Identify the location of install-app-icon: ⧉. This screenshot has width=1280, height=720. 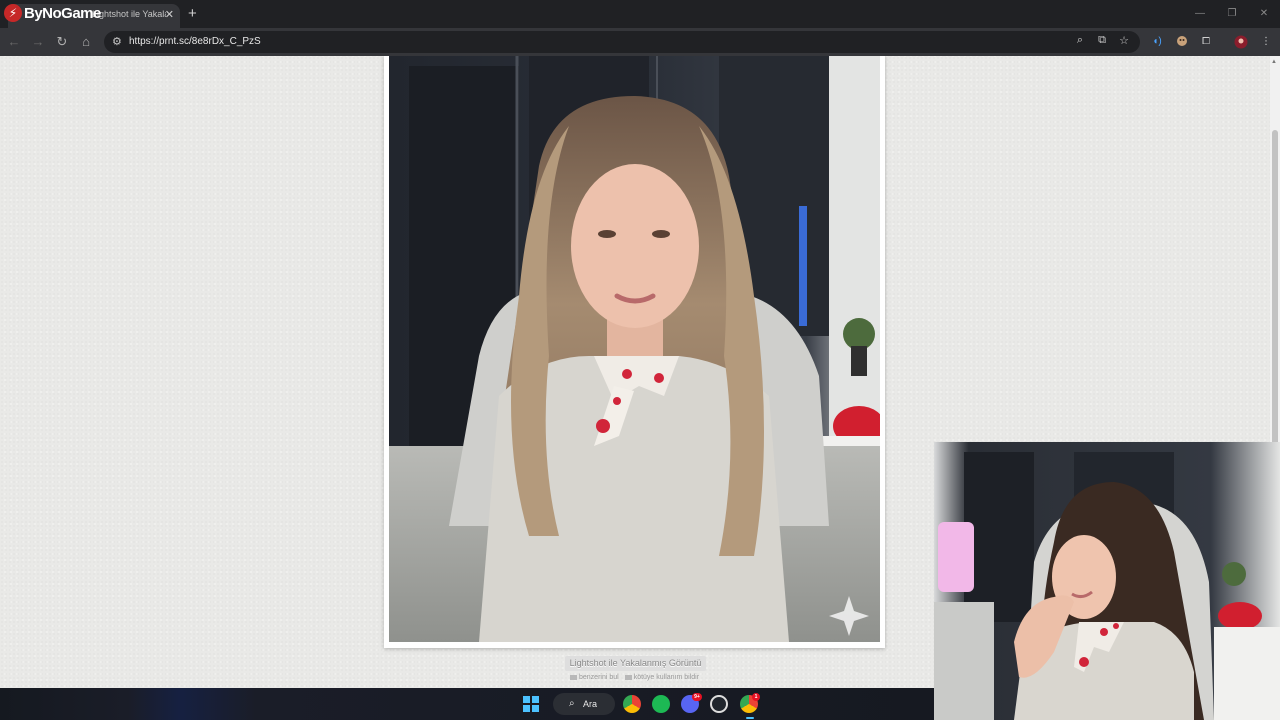
(1102, 40).